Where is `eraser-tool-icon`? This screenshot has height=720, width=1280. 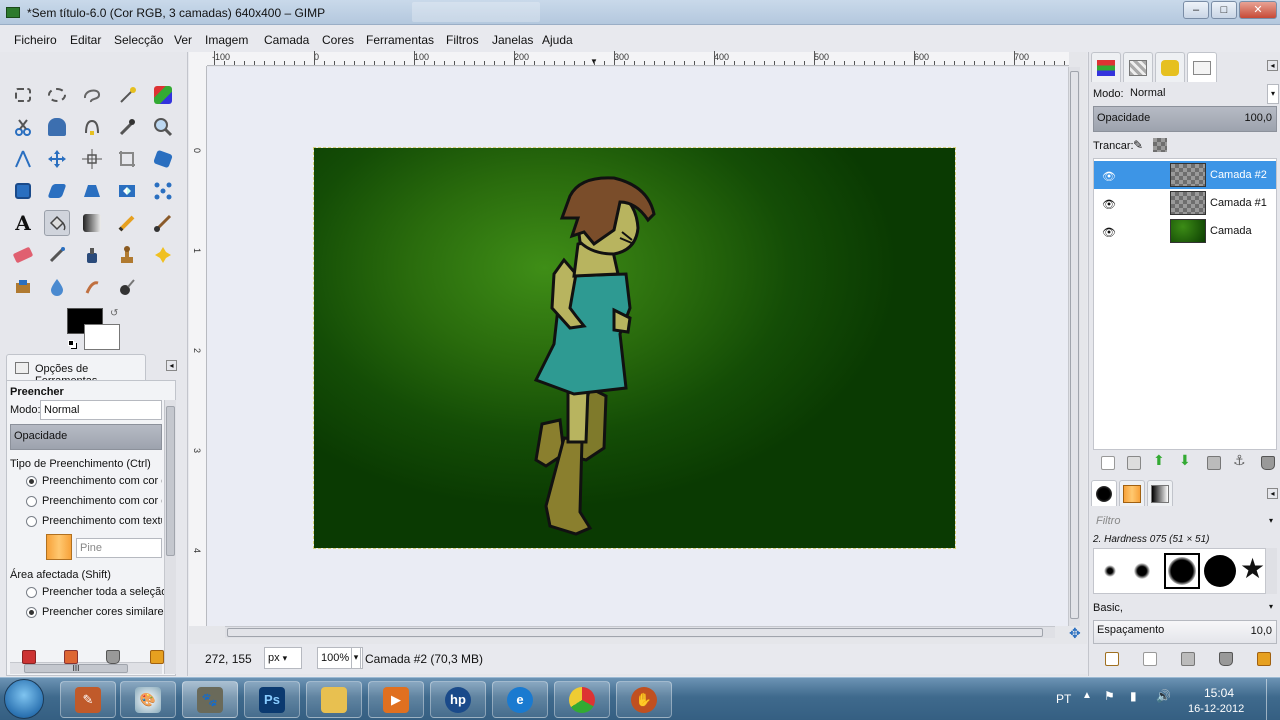
eraser-tool-icon is located at coordinates (23, 255).